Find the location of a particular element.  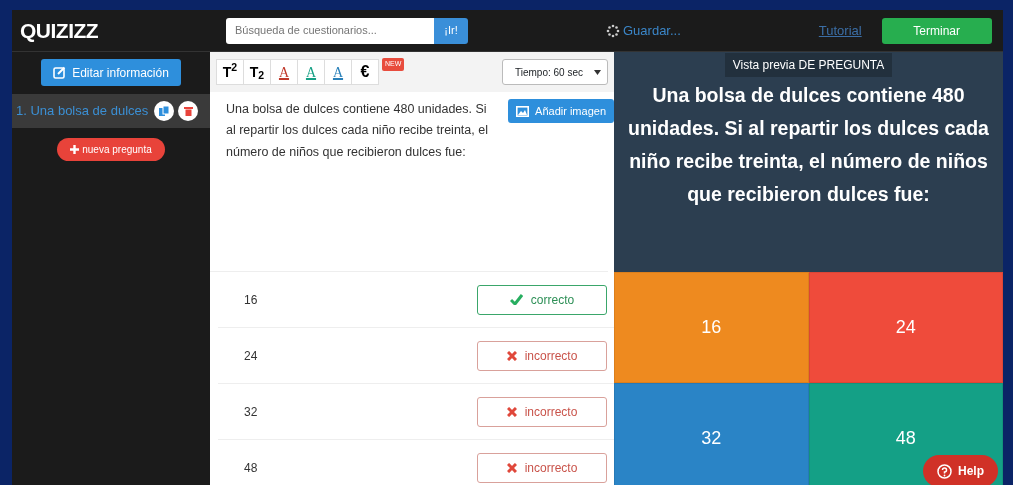

help-button: Help is located at coordinates (960, 470).